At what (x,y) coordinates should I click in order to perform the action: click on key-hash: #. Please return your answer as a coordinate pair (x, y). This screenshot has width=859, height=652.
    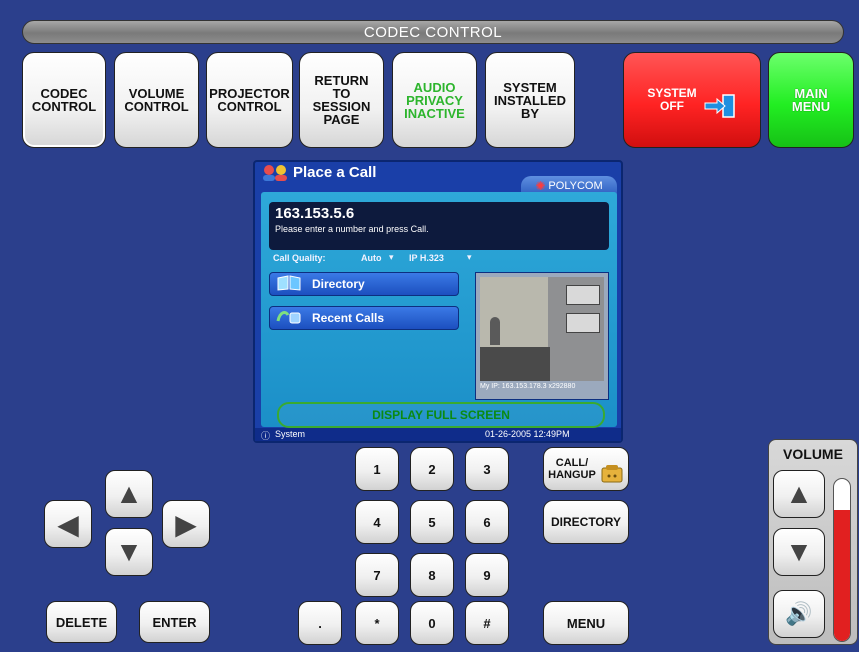
    Looking at the image, I should click on (487, 623).